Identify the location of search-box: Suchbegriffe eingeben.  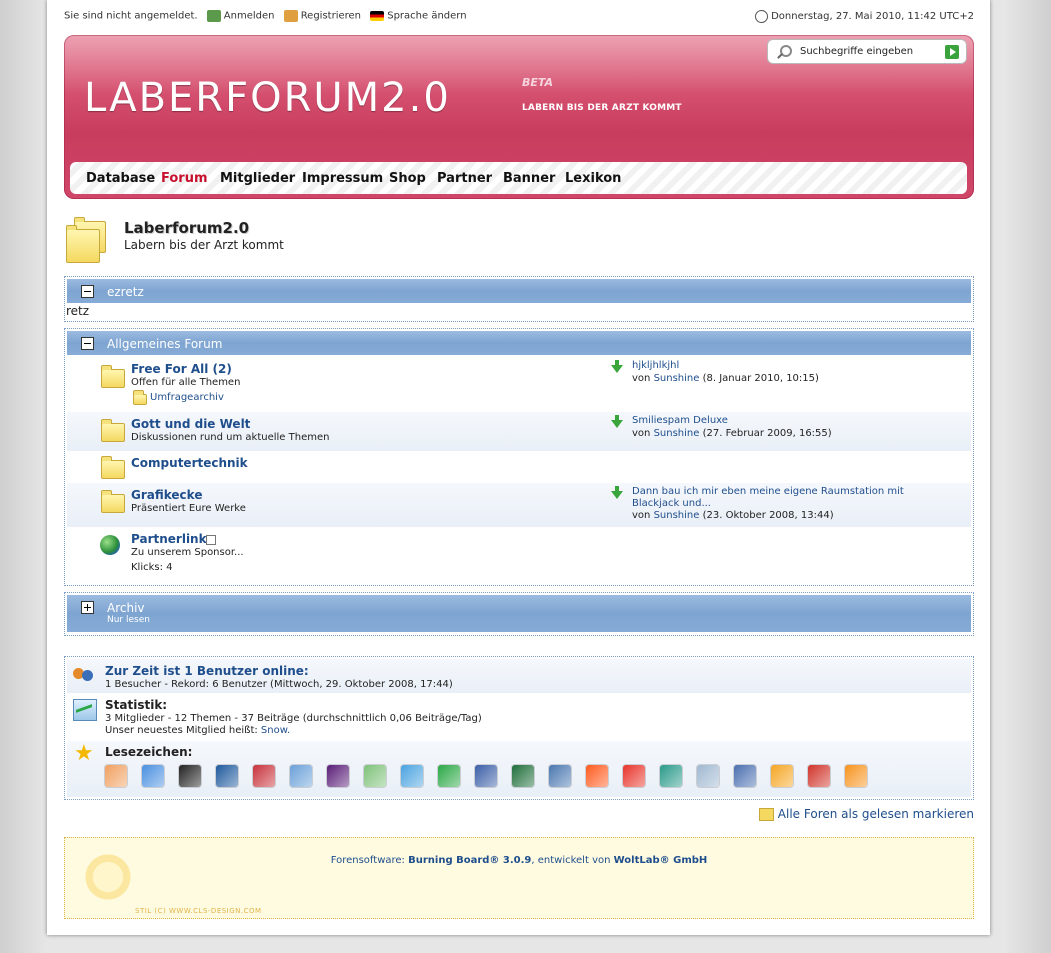
(867, 51).